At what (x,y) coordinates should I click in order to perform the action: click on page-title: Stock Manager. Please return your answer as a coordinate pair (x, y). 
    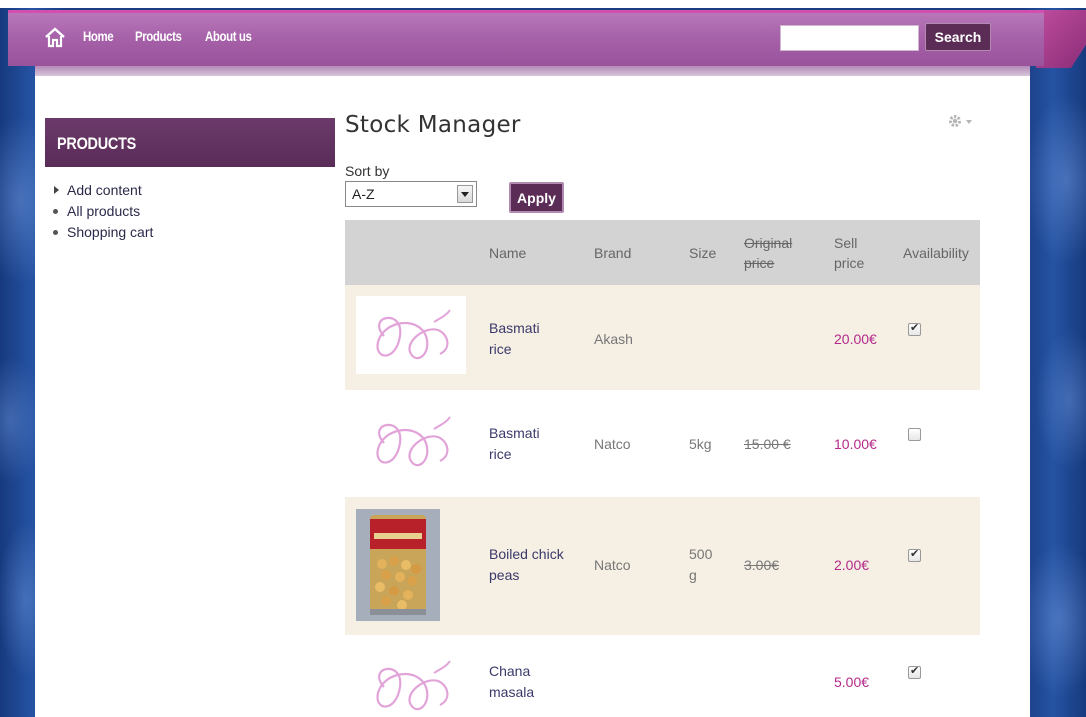
    Looking at the image, I should click on (433, 125).